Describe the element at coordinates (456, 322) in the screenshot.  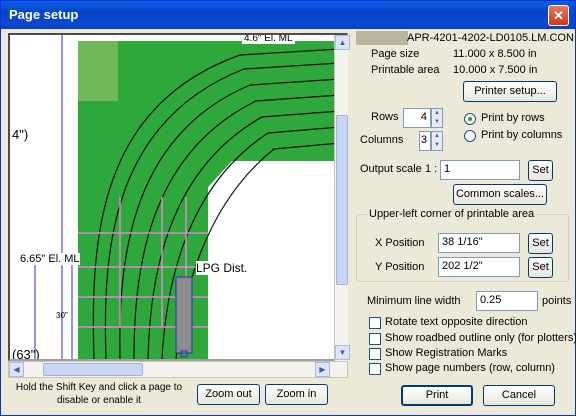
I see `rotate-text-label: Rotate text opposite direction` at that location.